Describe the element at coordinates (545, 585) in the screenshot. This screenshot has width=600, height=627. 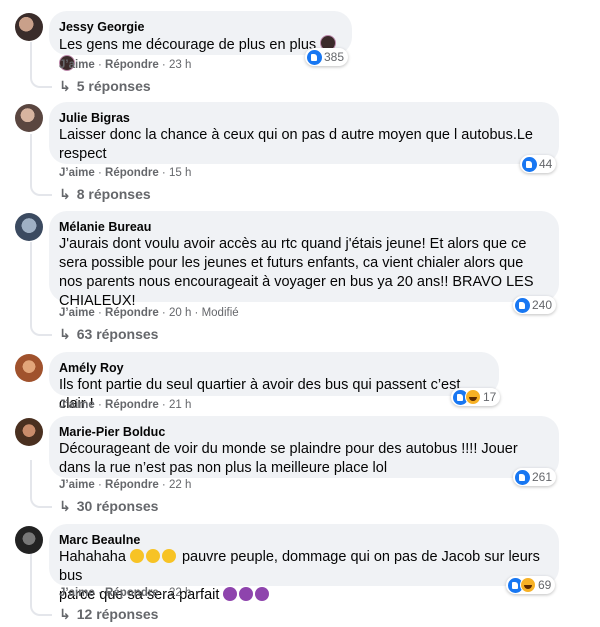
I see `reaction-total: 69` at that location.